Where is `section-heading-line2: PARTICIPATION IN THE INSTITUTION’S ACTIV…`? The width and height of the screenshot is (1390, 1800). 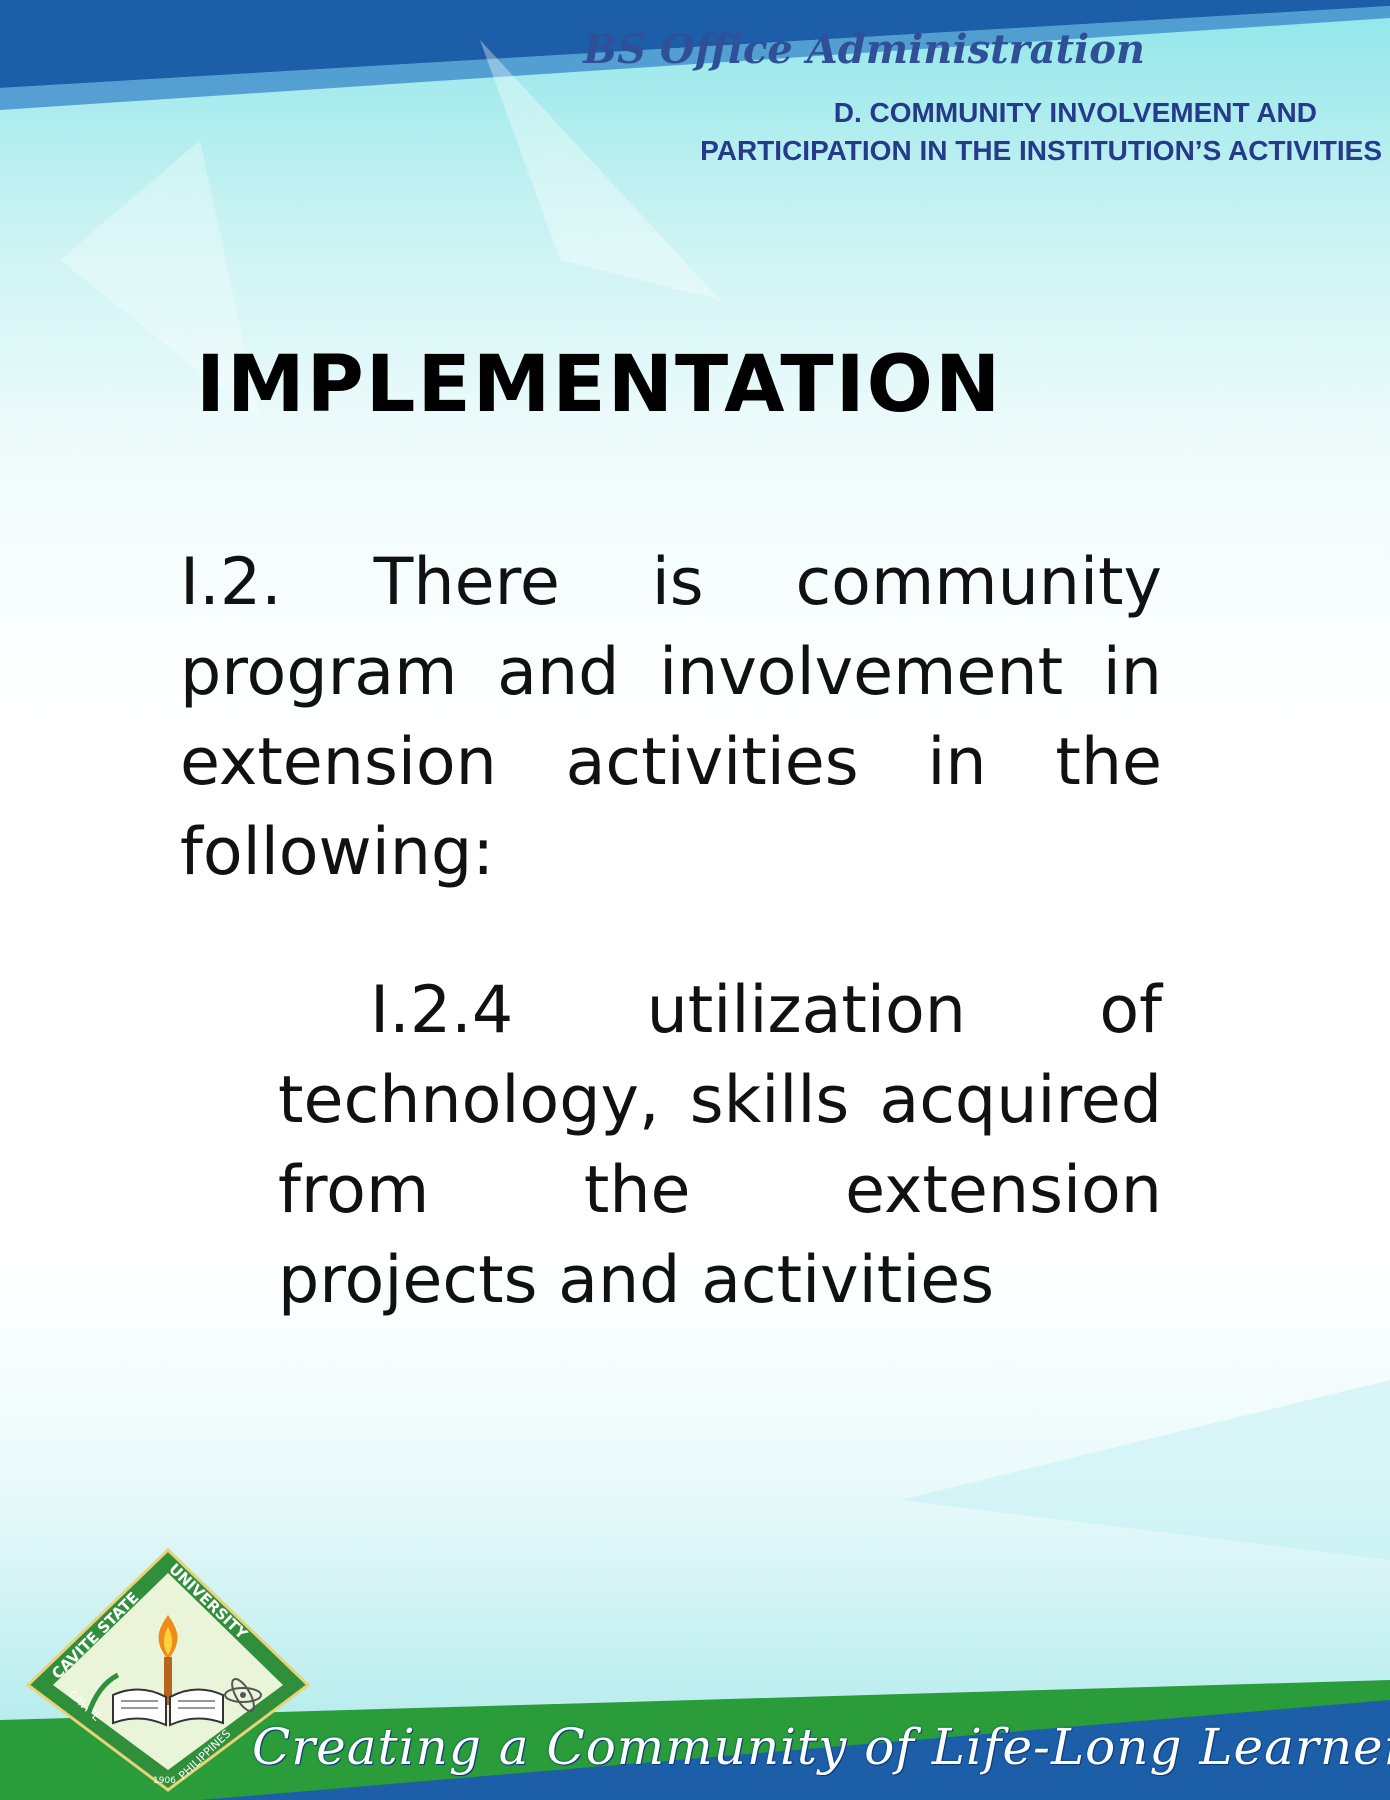
section-heading-line2: PARTICIPATION IN THE INSTITUTION’S ACTIV… is located at coordinates (1041, 150).